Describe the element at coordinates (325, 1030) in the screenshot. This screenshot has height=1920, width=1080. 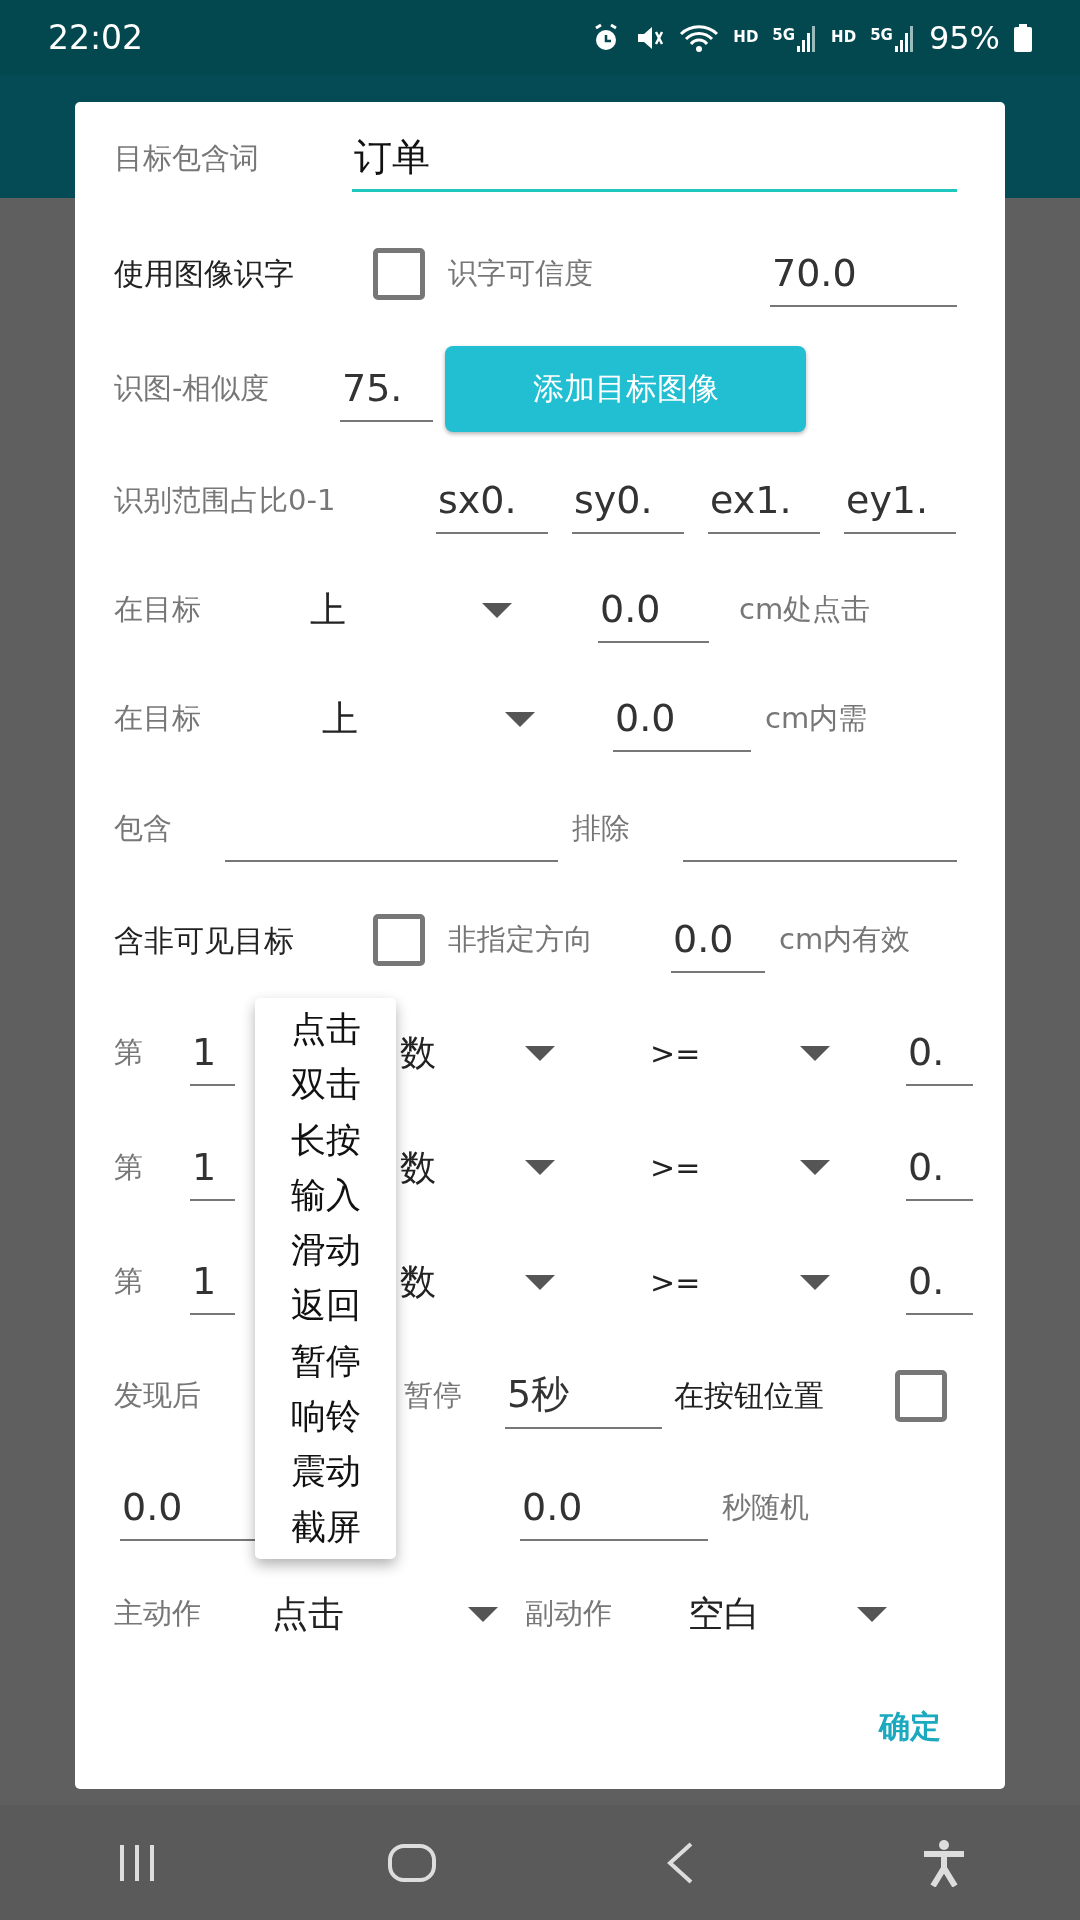
I see `menu-item: 点击` at that location.